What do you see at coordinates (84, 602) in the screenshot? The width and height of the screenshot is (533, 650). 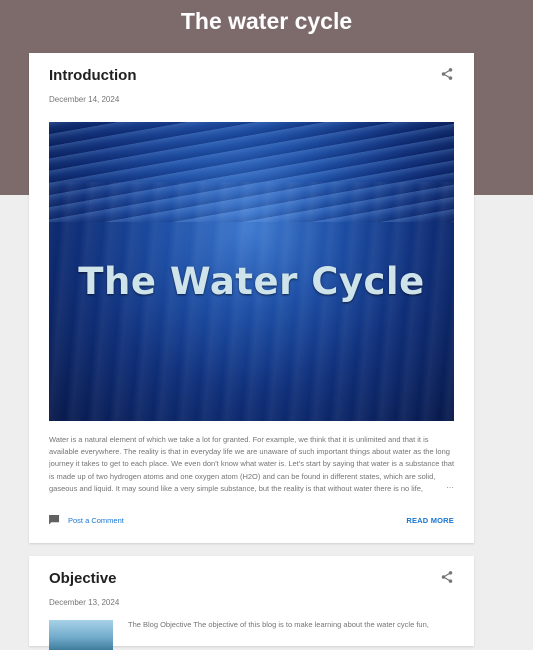 I see `post-date: December 13, 2024` at bounding box center [84, 602].